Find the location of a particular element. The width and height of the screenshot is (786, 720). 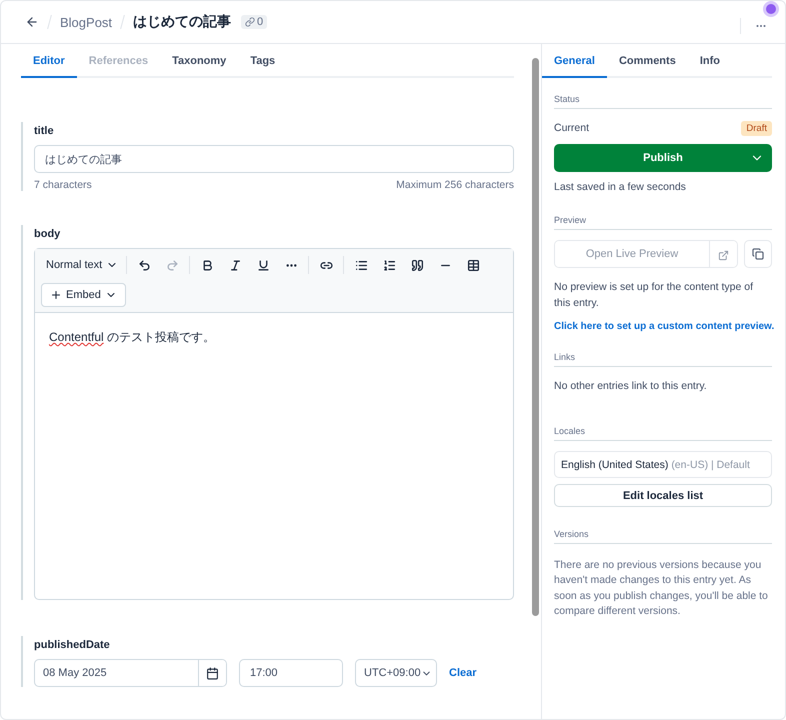

editor-tab: Tags is located at coordinates (263, 61).